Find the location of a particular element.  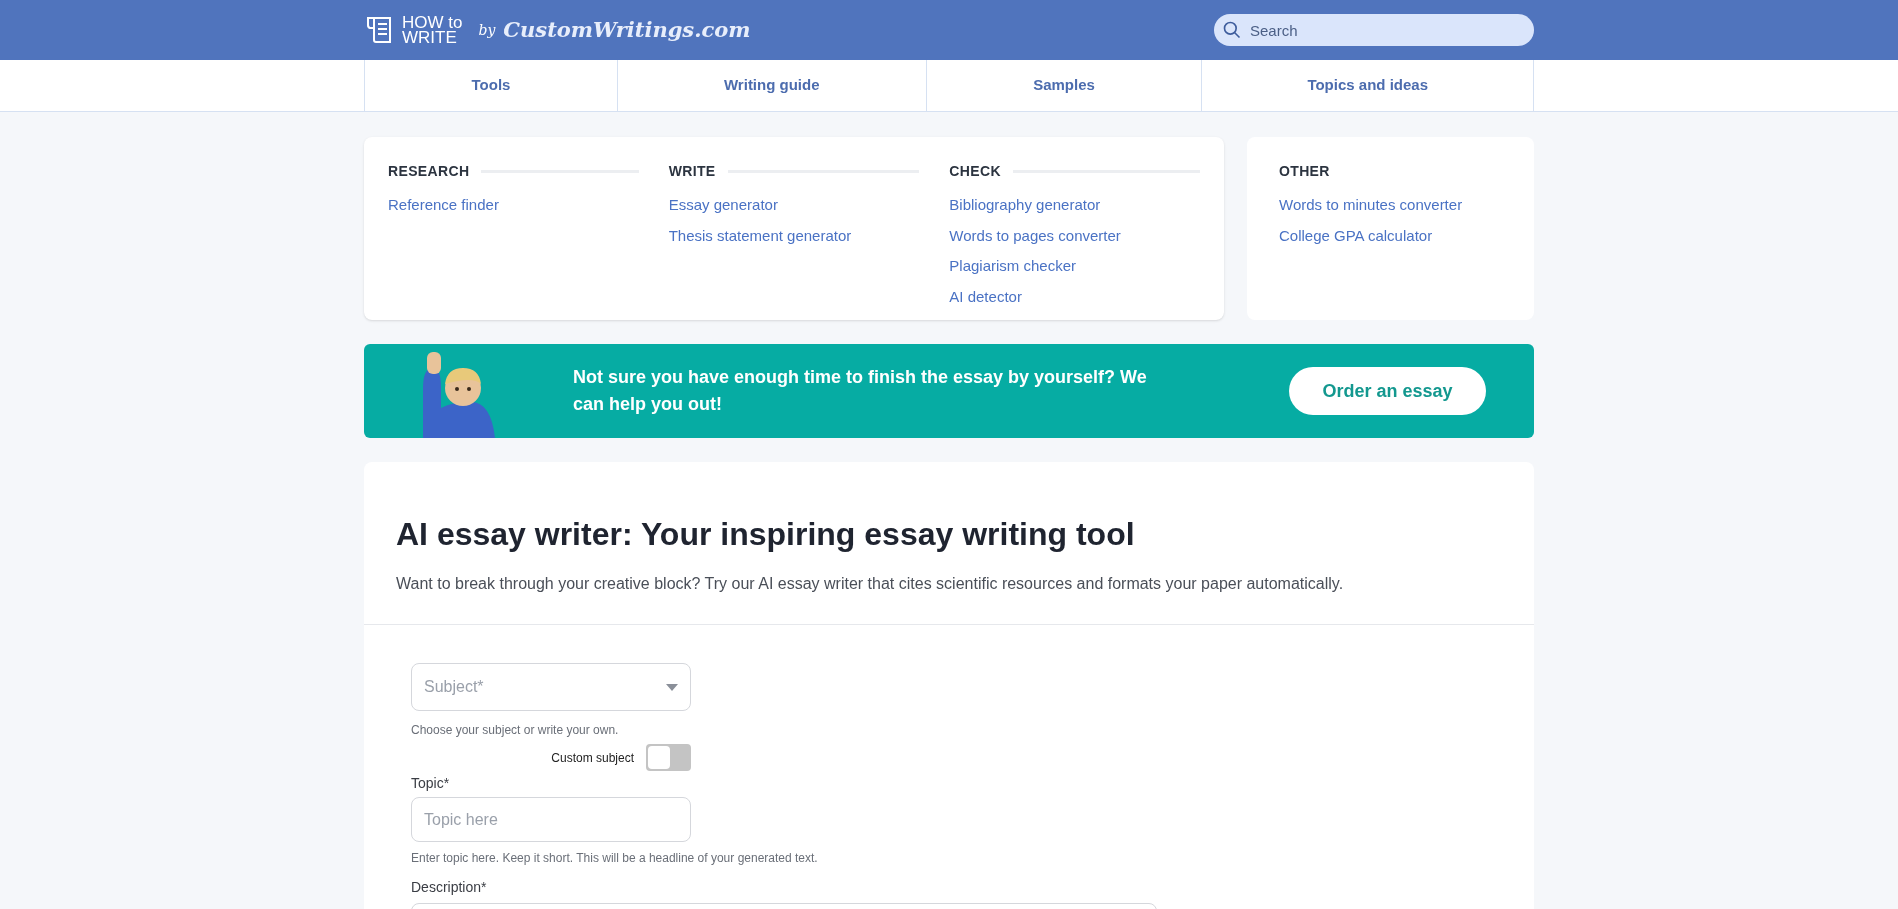

nav-tab: Tools is located at coordinates (490, 85).